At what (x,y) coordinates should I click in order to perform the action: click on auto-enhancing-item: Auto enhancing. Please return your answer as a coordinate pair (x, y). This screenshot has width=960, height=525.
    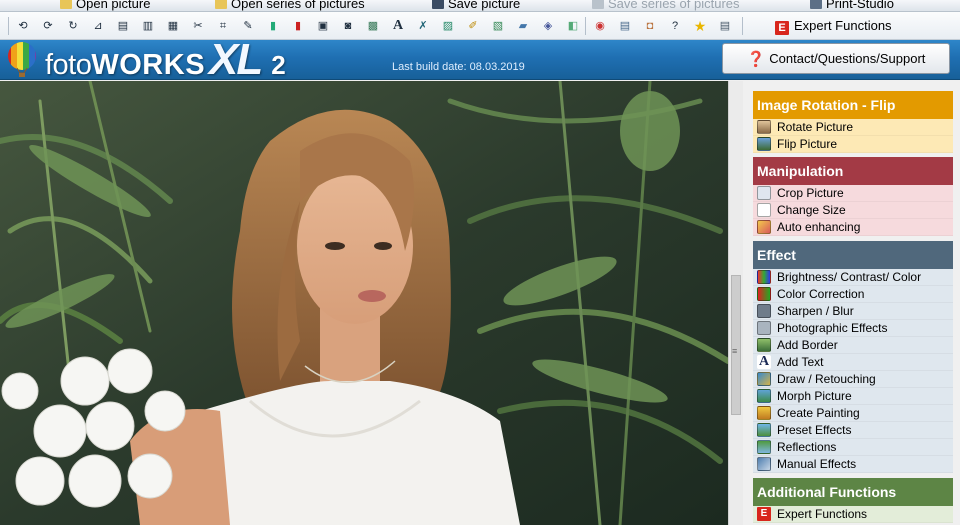
    Looking at the image, I should click on (853, 227).